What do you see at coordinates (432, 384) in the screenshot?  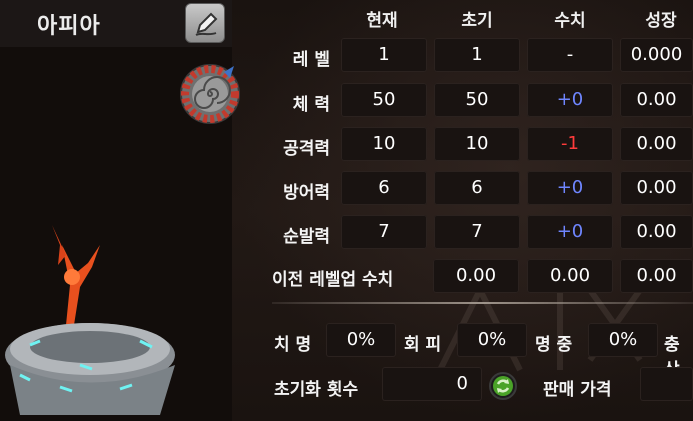 I see `reset-count-value: 0` at bounding box center [432, 384].